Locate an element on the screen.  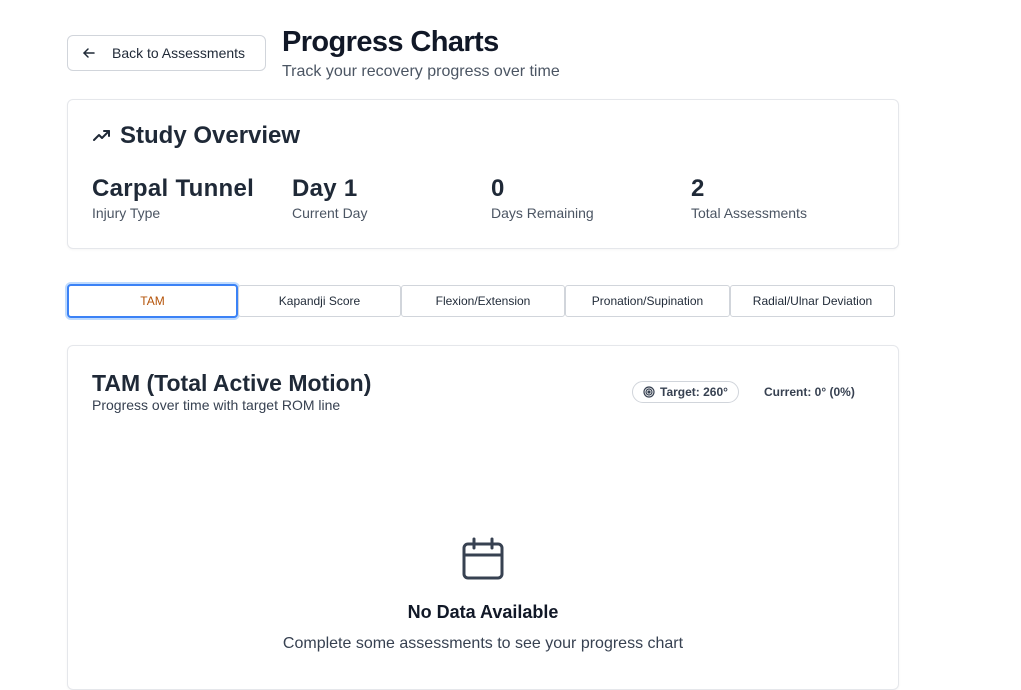
current-value-label: Current: 0° (0%) is located at coordinates (809, 392).